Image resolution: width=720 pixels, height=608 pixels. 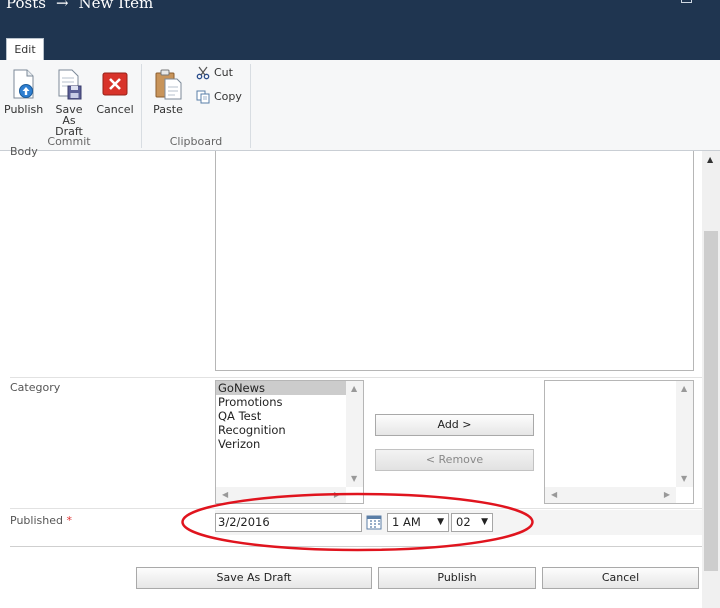 I want to click on published-minute-select: 02 ▼, so click(x=472, y=522).